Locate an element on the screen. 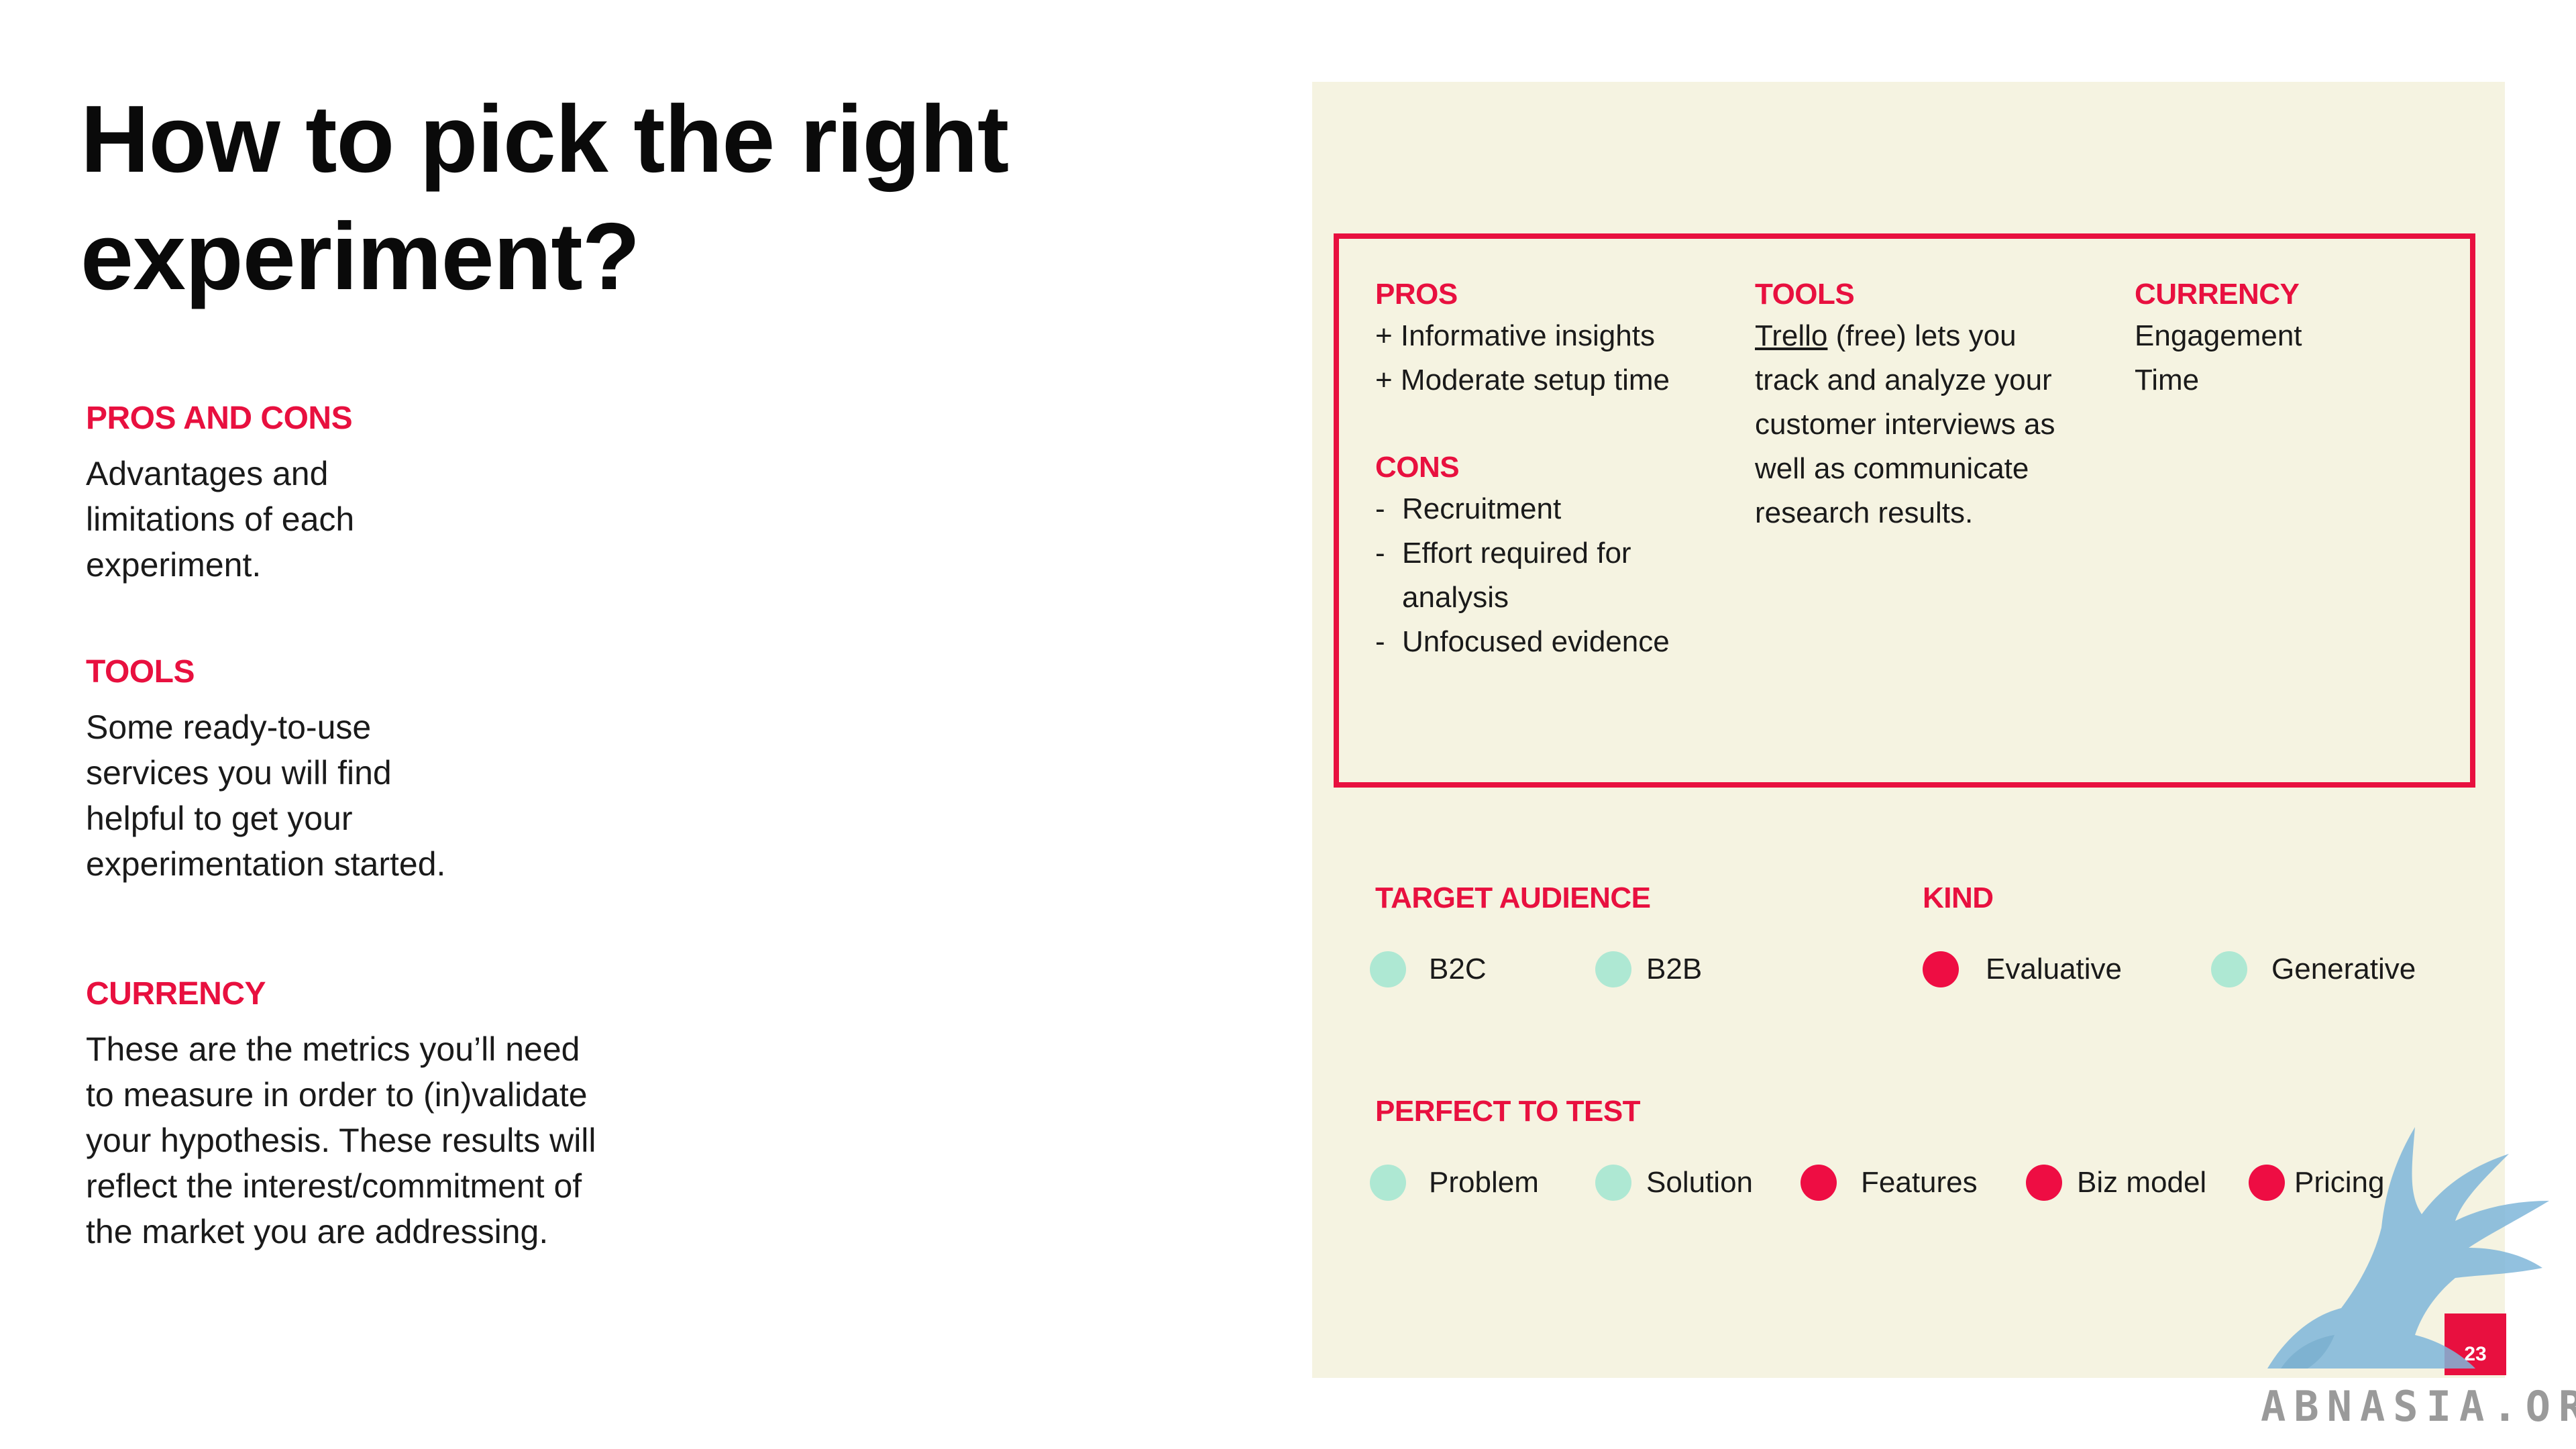 Image resolution: width=2576 pixels, height=1449 pixels. currency-heading: CURRENCY is located at coordinates (176, 994).